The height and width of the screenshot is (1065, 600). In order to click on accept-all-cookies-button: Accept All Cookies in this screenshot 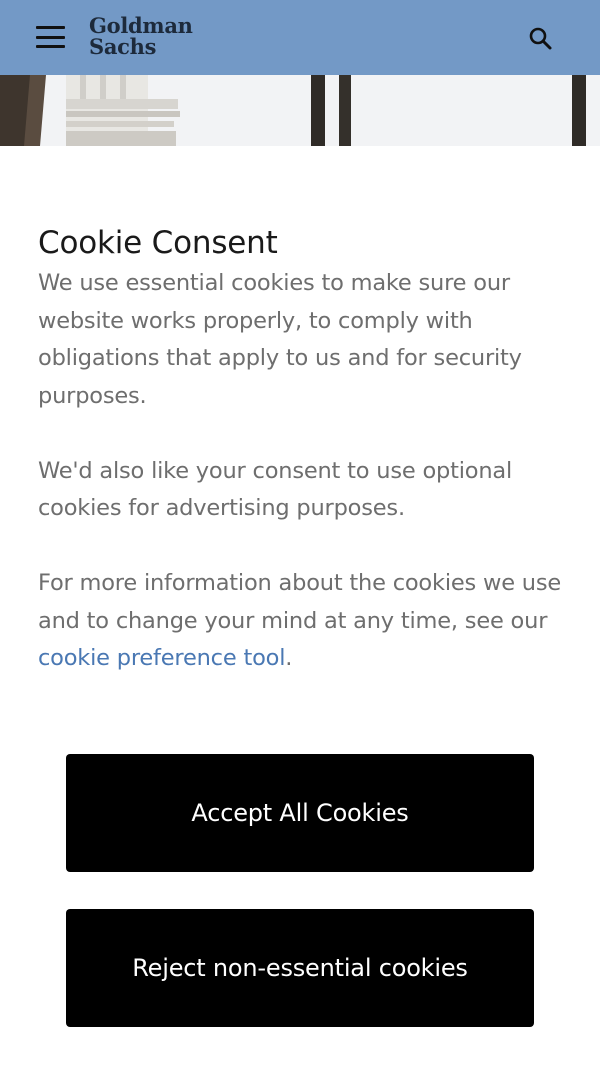, I will do `click(300, 813)`.